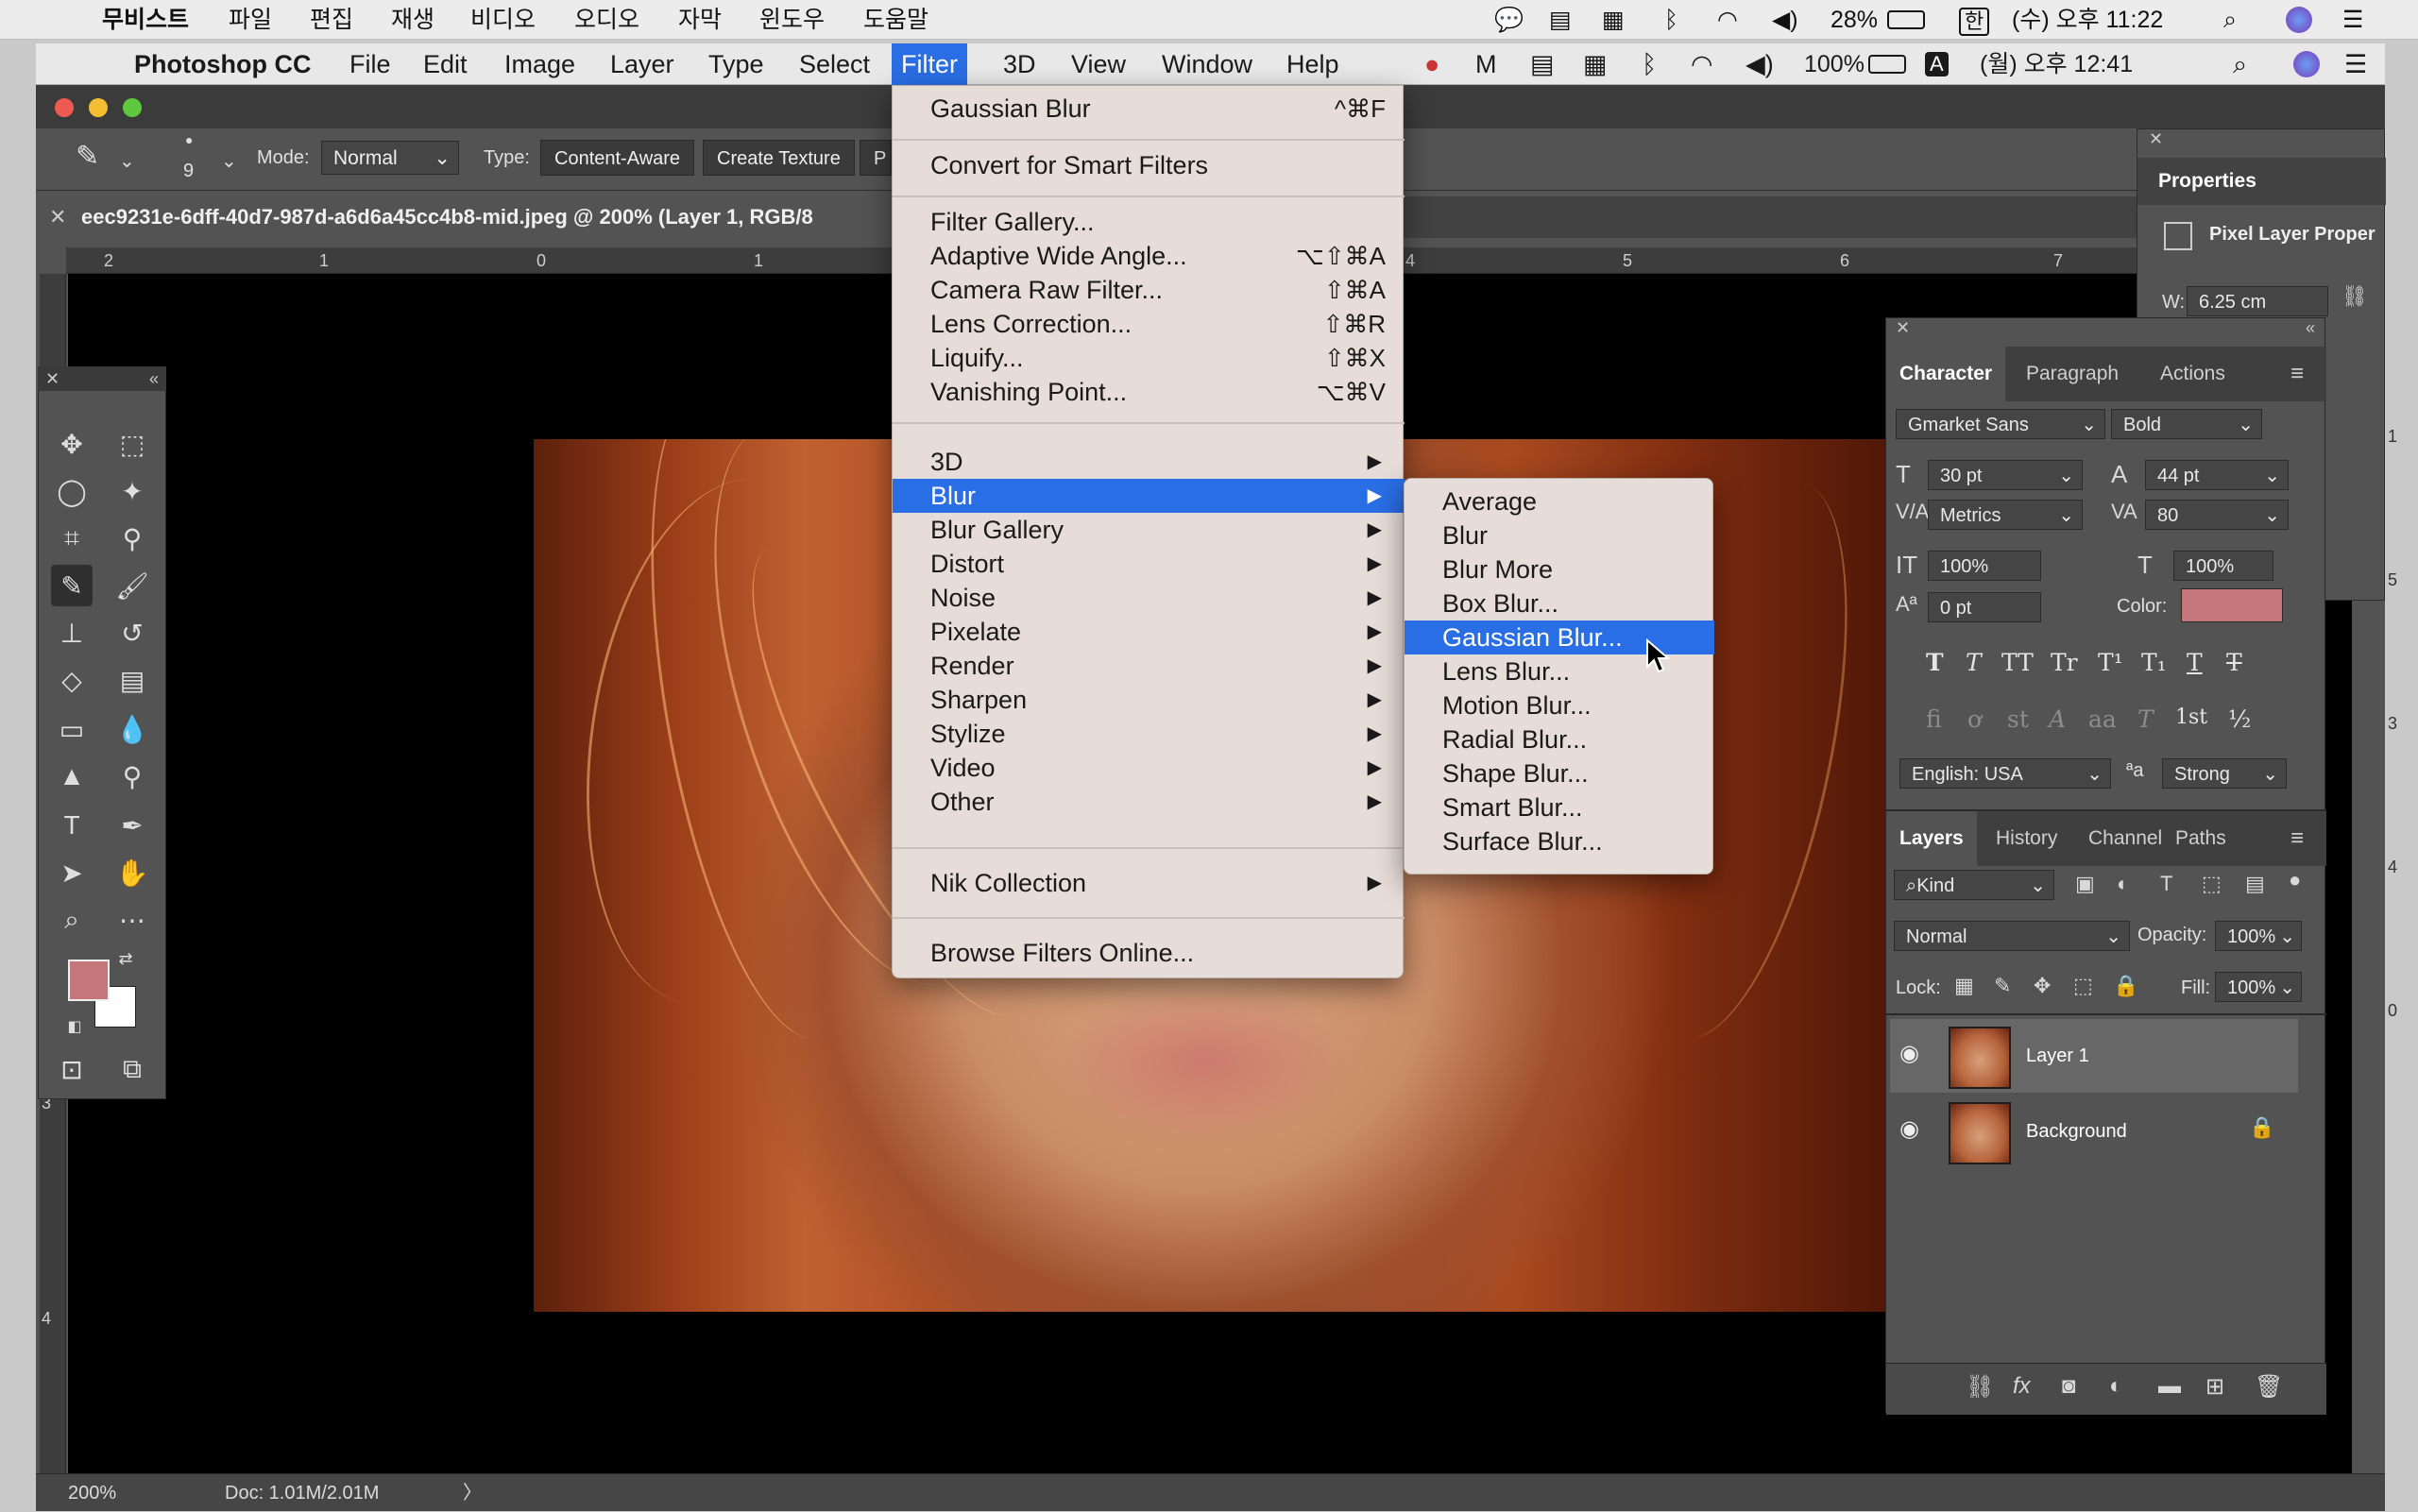 The width and height of the screenshot is (2418, 1512). What do you see at coordinates (72, 920) in the screenshot?
I see `zoom-tool-icon: ⌕` at bounding box center [72, 920].